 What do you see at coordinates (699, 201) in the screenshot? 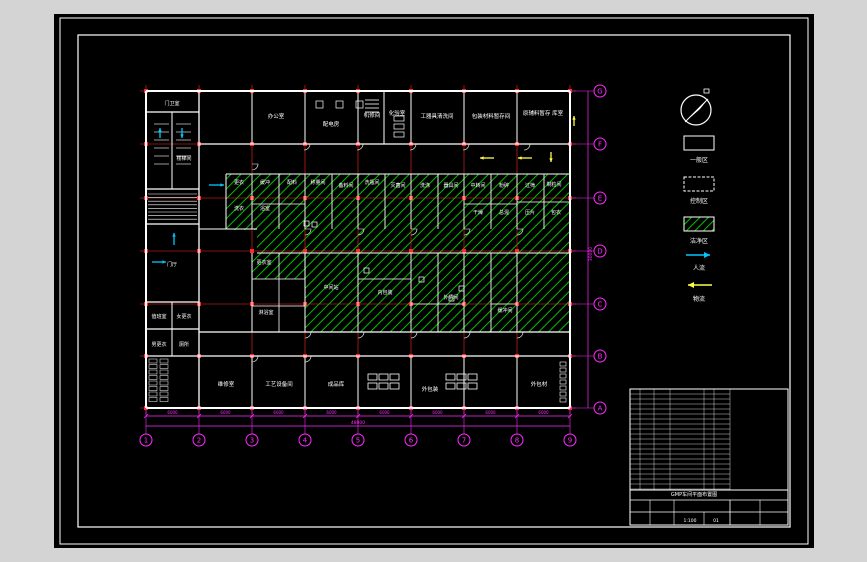
I see `legend-control-label: 控制区` at bounding box center [699, 201].